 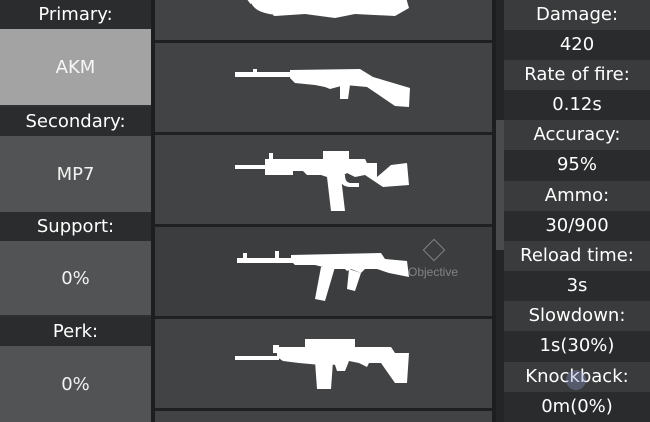 What do you see at coordinates (577, 226) in the screenshot?
I see `ammo-value: 30/900` at bounding box center [577, 226].